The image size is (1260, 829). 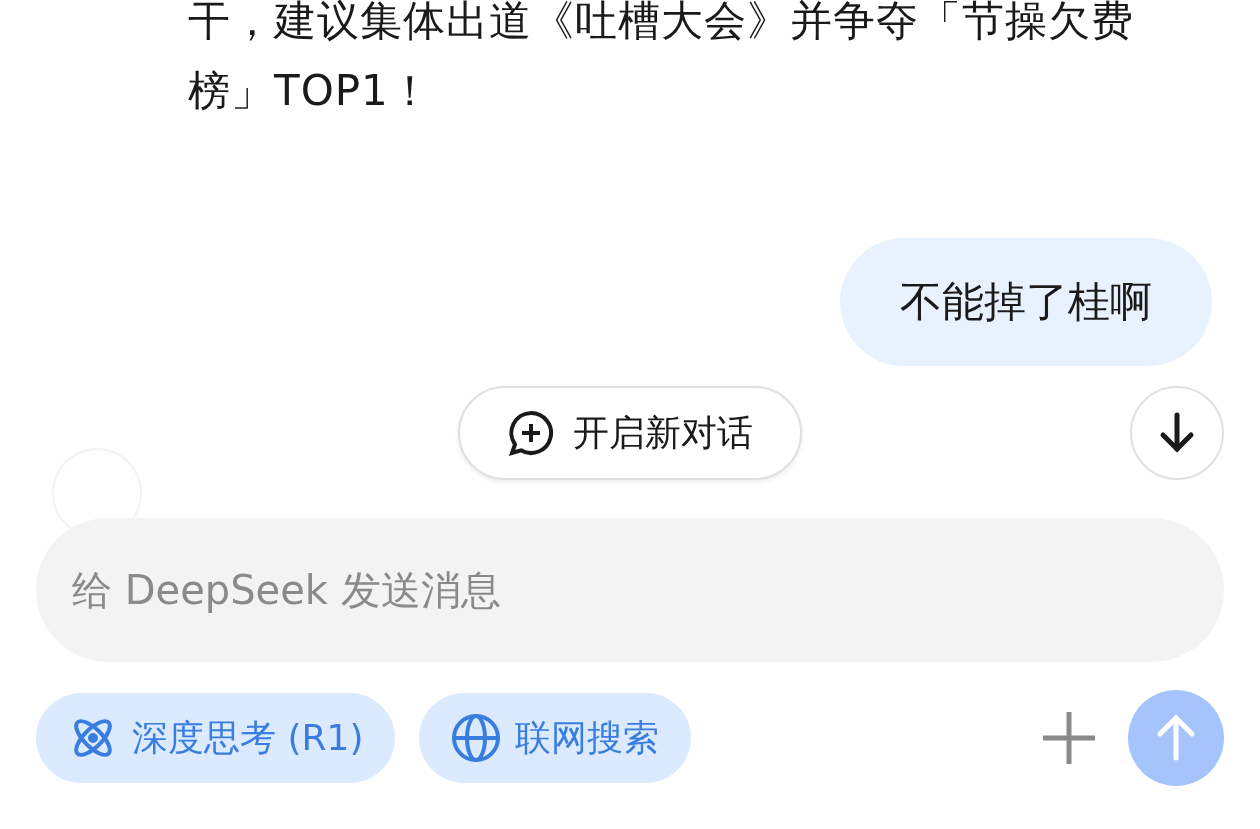 What do you see at coordinates (630, 433) in the screenshot?
I see `new-chat-button: 开启新对话` at bounding box center [630, 433].